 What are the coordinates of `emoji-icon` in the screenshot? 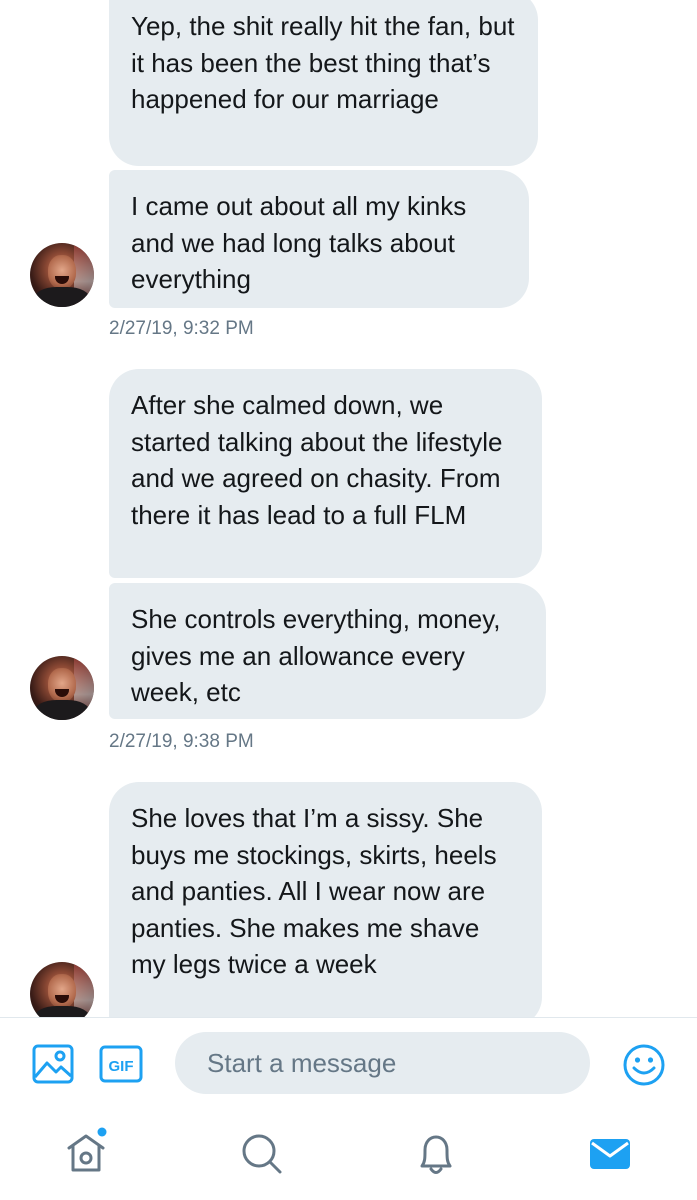 It's located at (644, 1065).